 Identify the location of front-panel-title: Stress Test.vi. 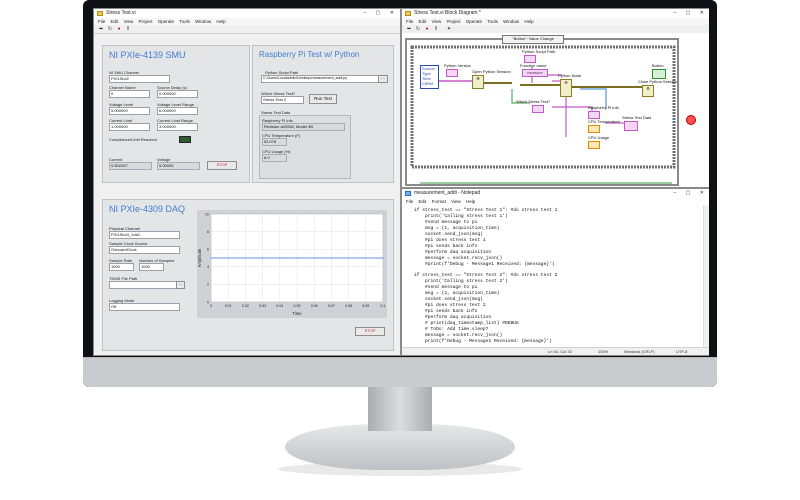
(121, 13).